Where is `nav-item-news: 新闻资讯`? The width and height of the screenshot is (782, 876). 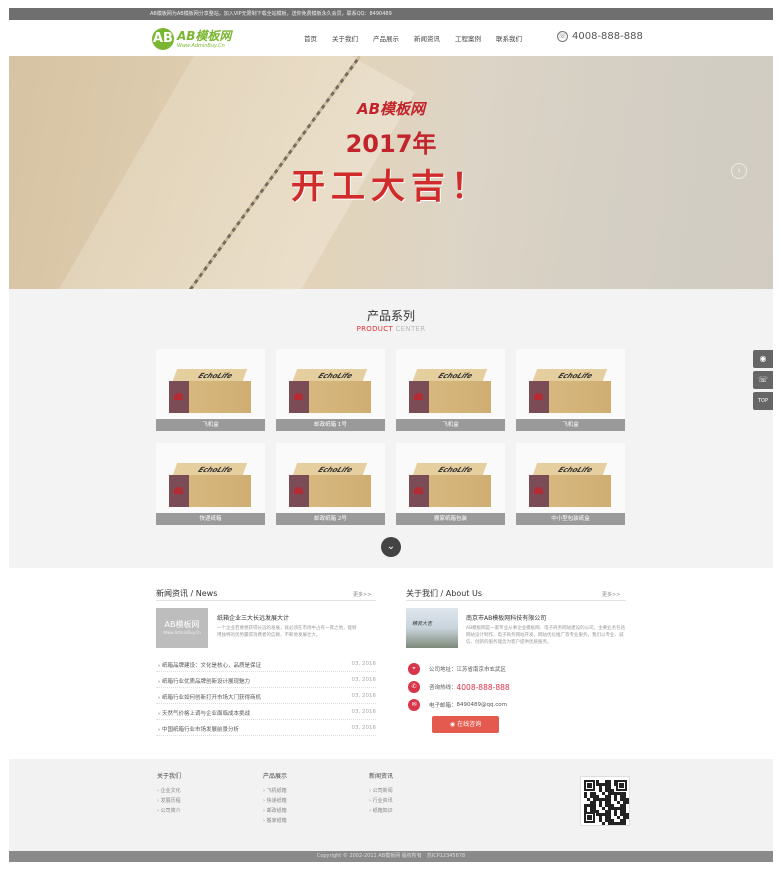 nav-item-news: 新闻资讯 is located at coordinates (427, 38).